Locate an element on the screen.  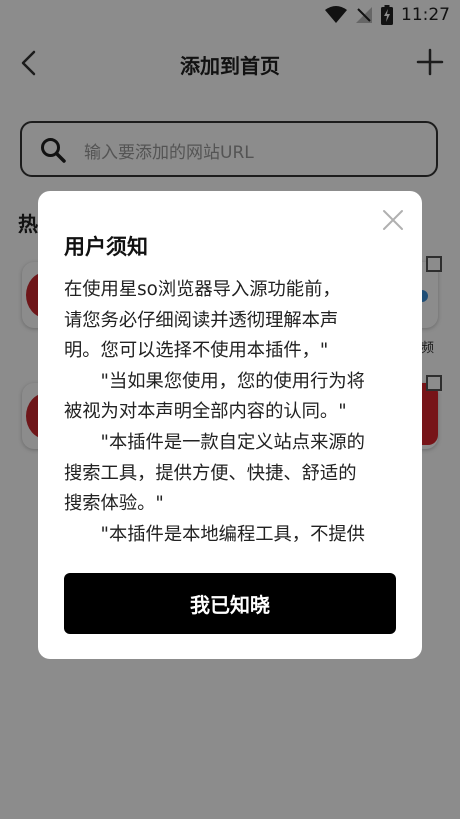
dialog-body-line: "当如果您使用，您的使用行为将 is located at coordinates (214, 381).